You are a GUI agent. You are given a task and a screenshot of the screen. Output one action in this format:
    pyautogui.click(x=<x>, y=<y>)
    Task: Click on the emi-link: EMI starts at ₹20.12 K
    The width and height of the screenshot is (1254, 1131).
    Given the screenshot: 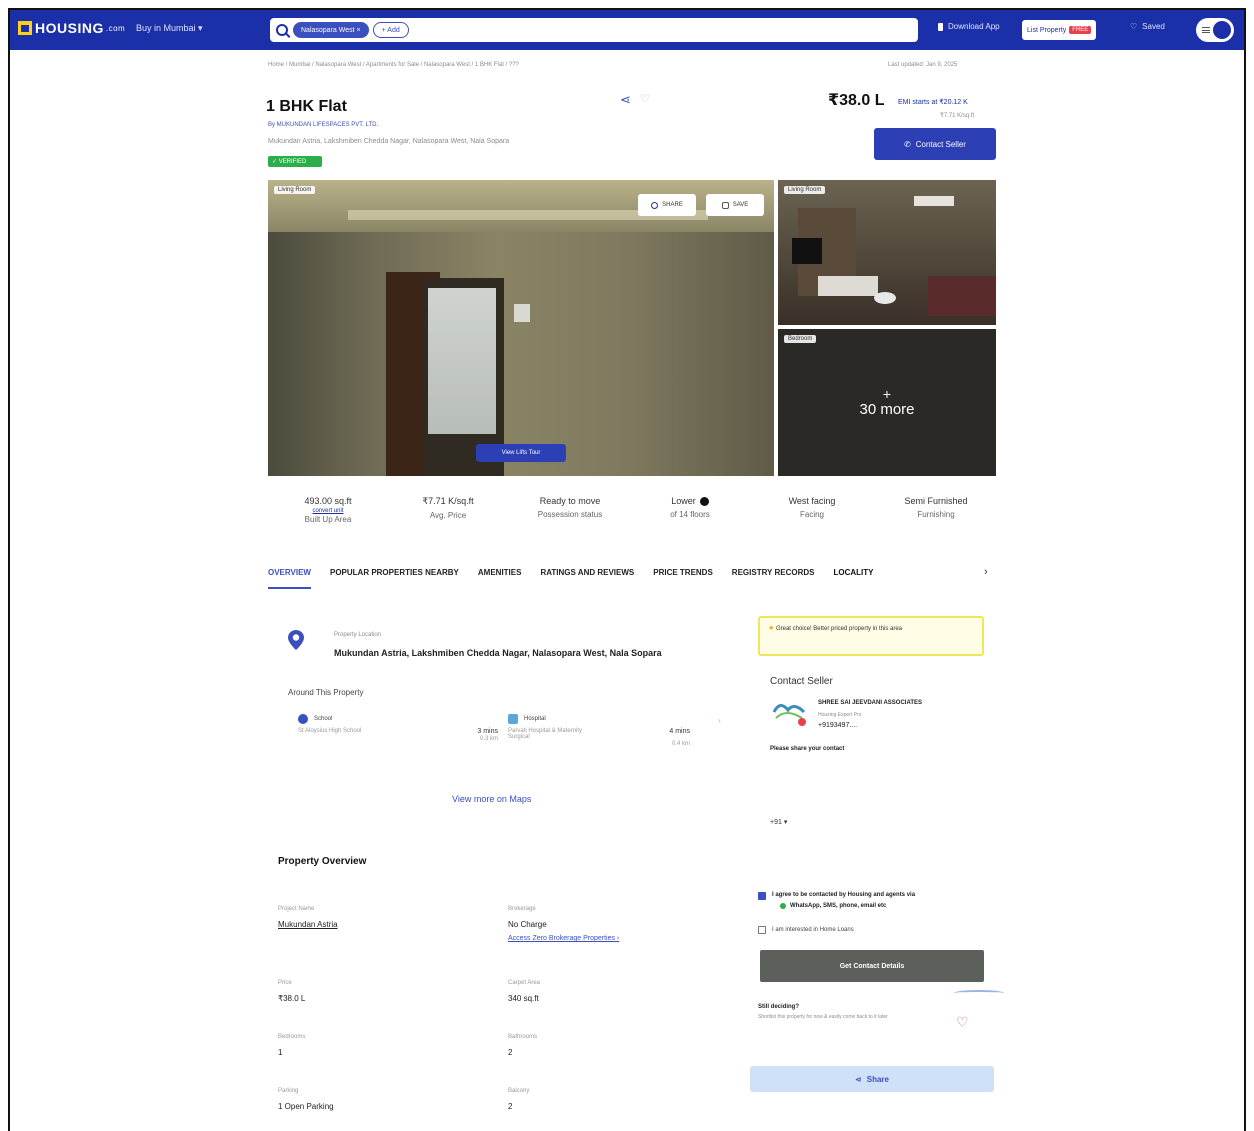 What is the action you would take?
    pyautogui.click(x=933, y=102)
    